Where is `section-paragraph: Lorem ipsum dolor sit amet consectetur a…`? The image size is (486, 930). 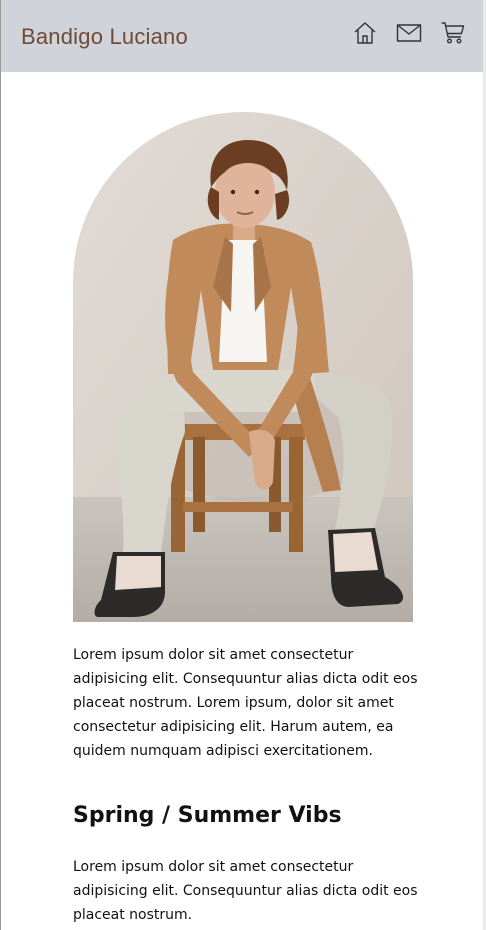 section-paragraph: Lorem ipsum dolor sit amet consectetur a… is located at coordinates (245, 891).